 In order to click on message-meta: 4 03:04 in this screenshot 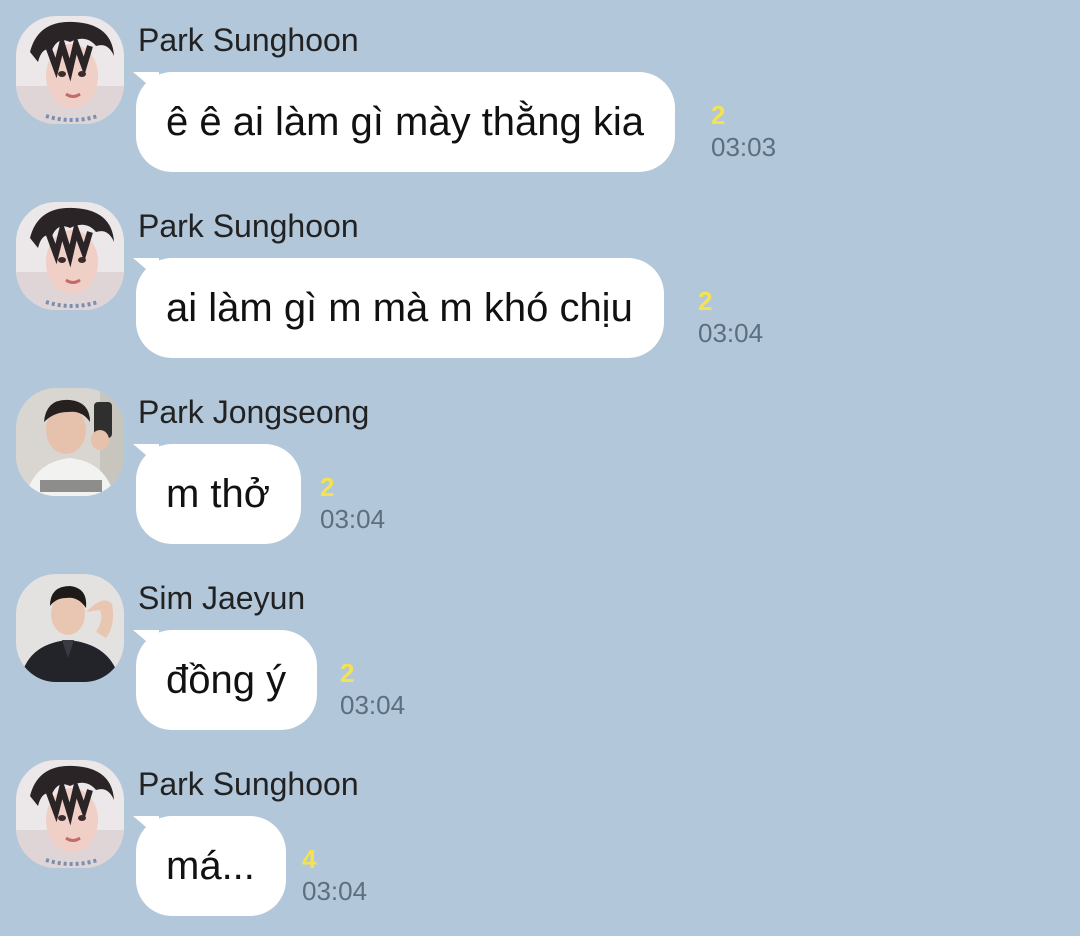, I will do `click(362, 876)`.